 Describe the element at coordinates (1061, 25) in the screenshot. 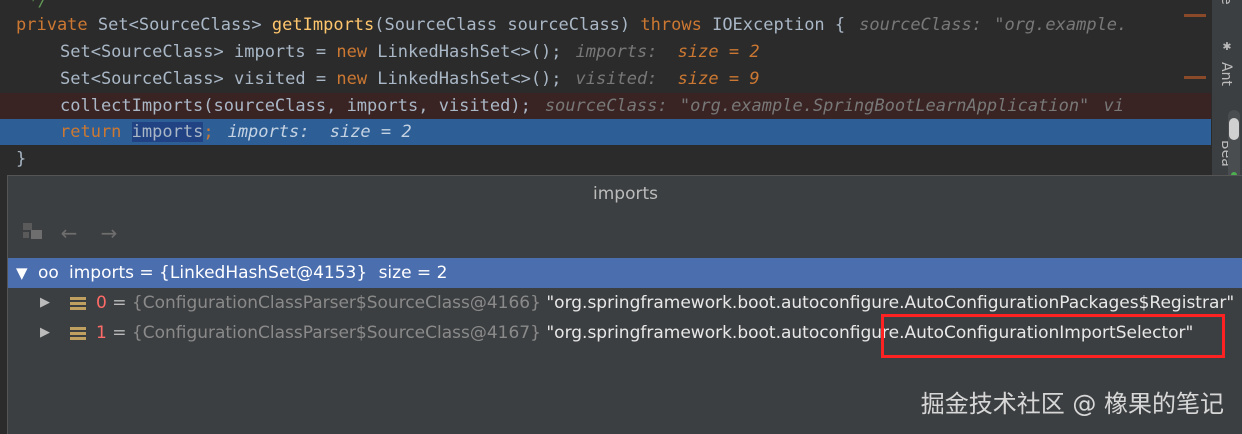

I see `inline-hint-value: "org.example.` at that location.